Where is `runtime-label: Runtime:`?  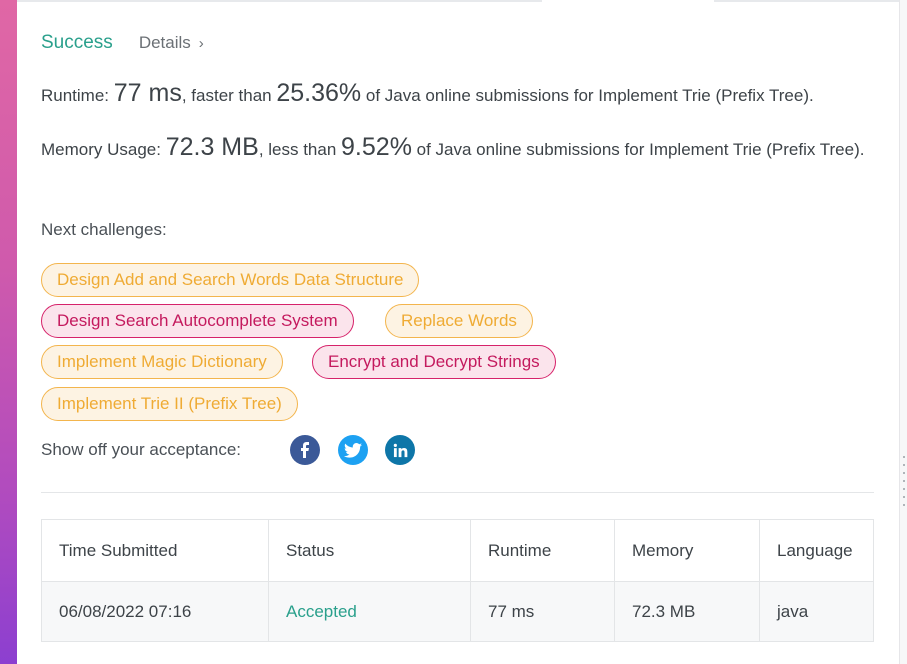 runtime-label: Runtime: is located at coordinates (77, 95).